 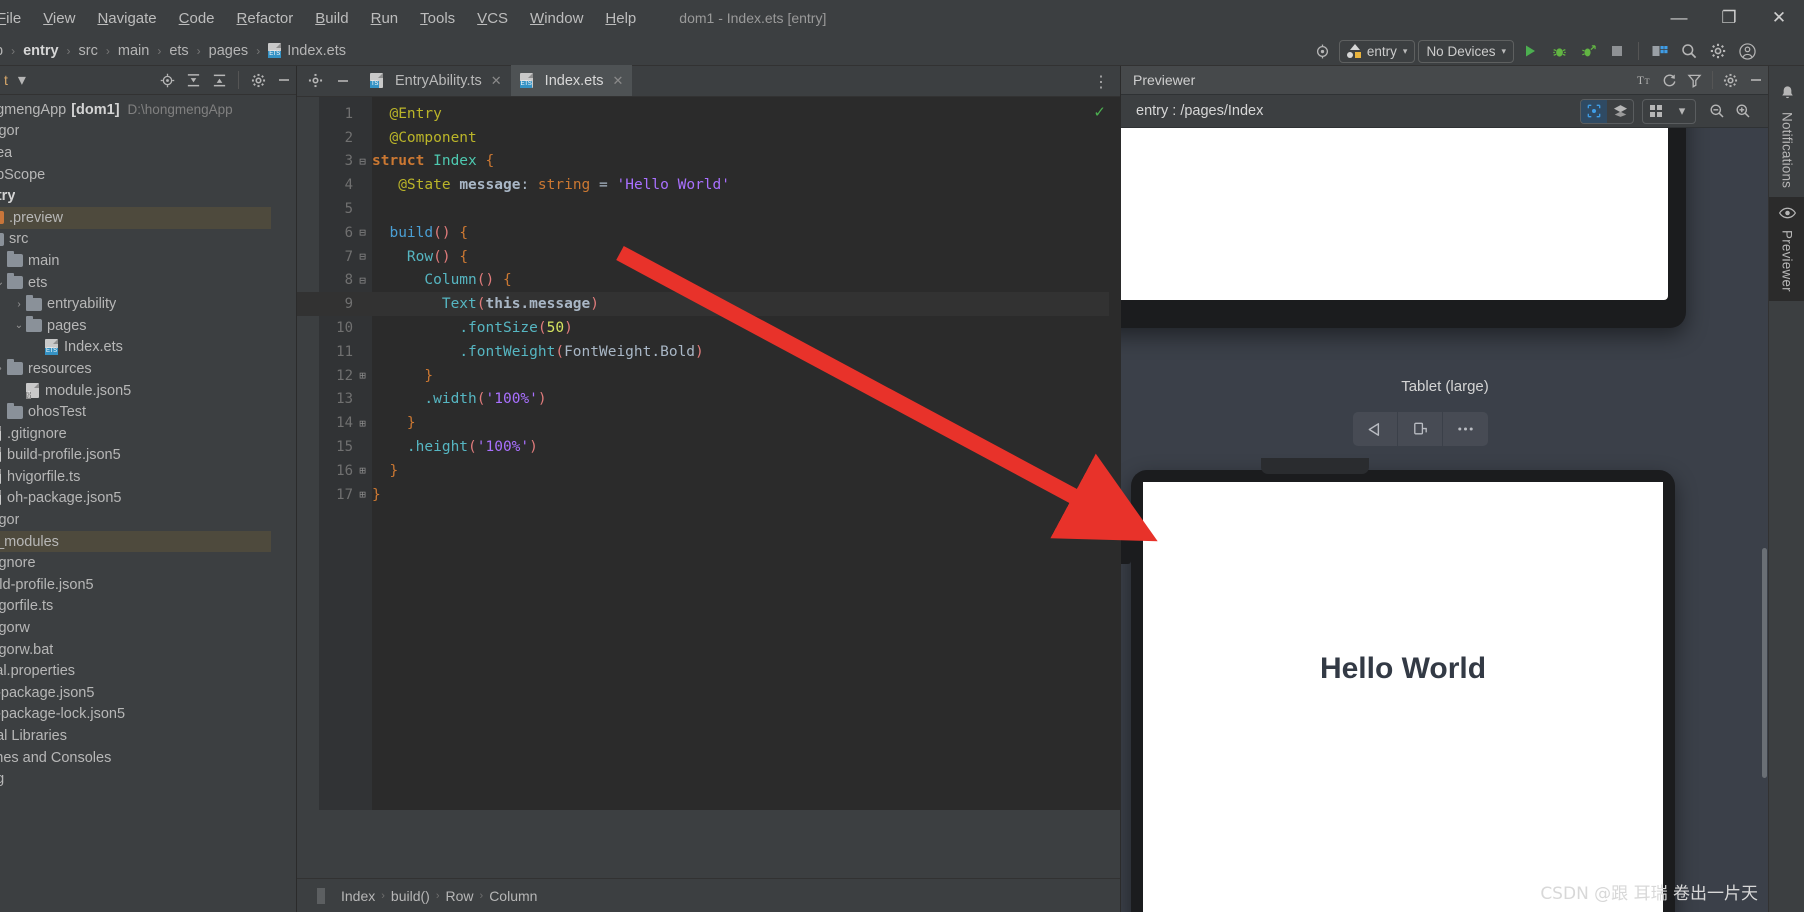 What do you see at coordinates (708, 495) in the screenshot?
I see `code-line: 17 ⊞}` at bounding box center [708, 495].